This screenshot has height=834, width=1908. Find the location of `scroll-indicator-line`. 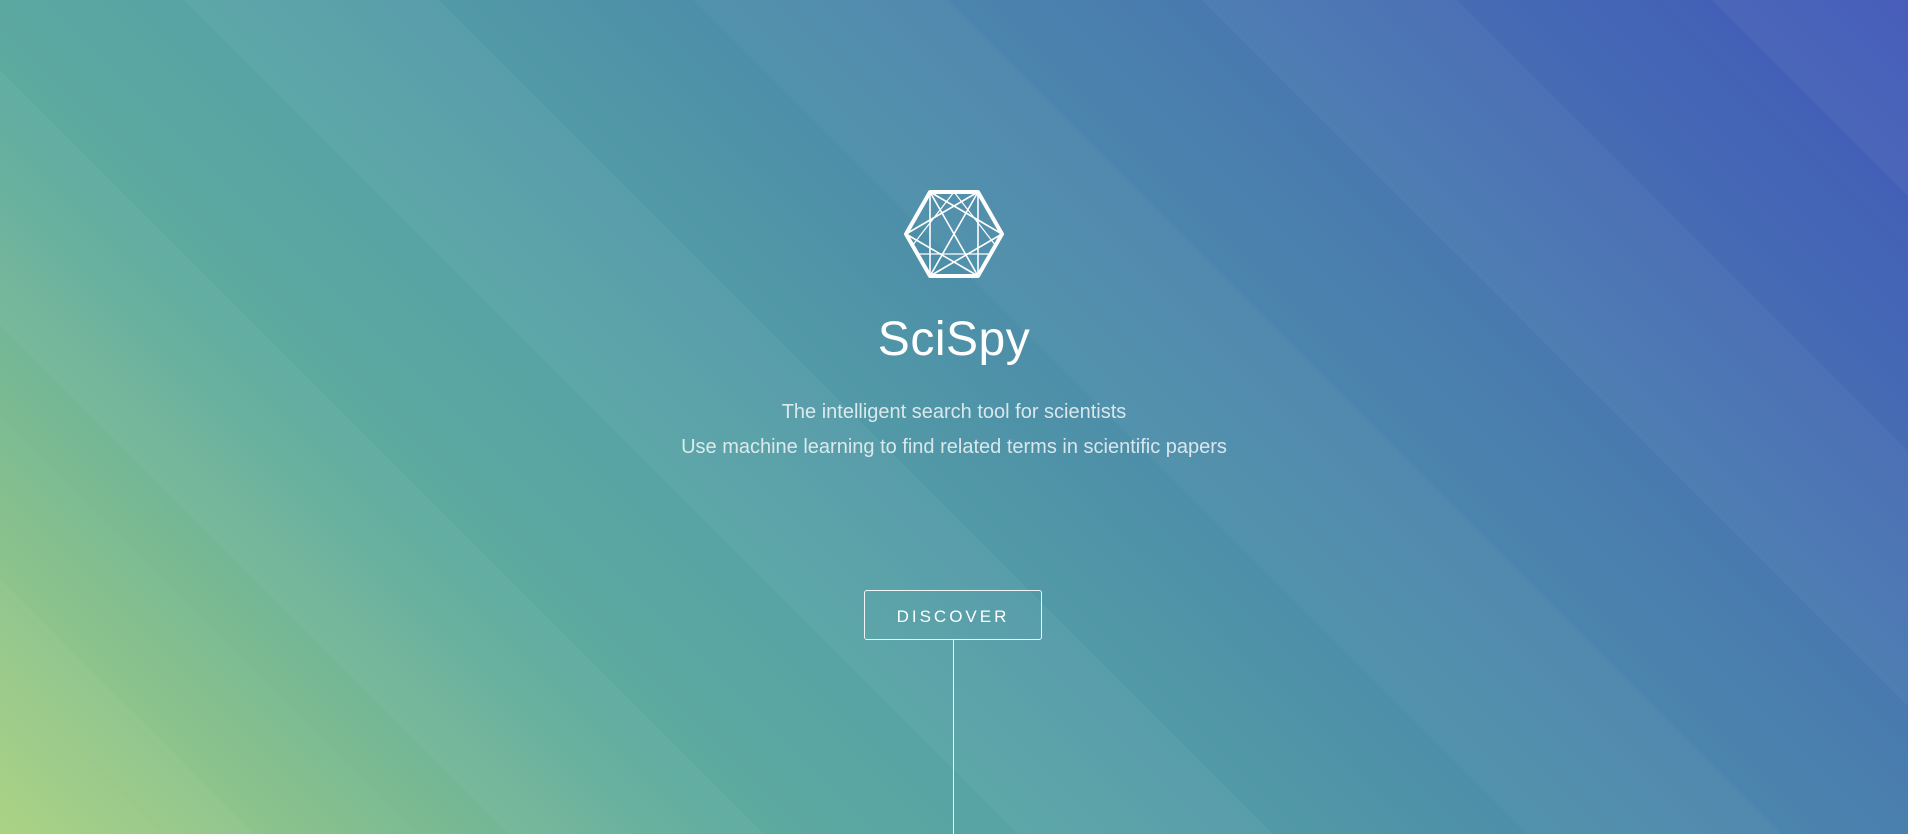

scroll-indicator-line is located at coordinates (953, 737).